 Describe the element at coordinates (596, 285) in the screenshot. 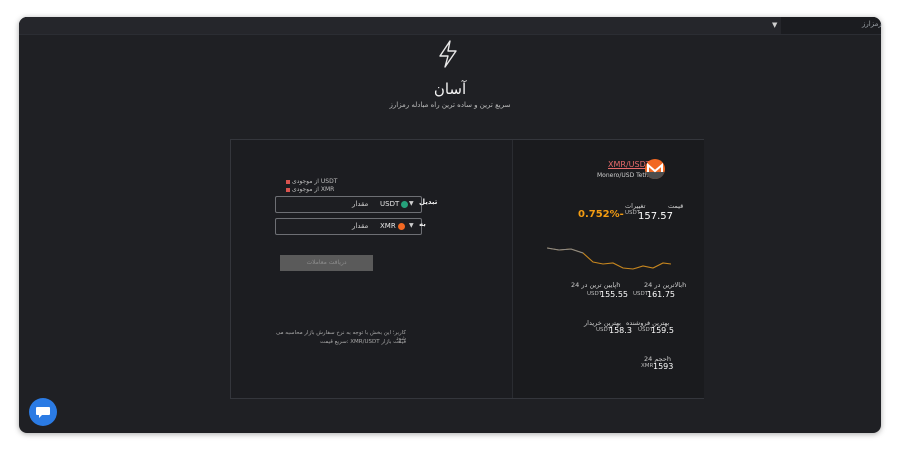

I see `low-label: پایین ترین در 24h` at that location.